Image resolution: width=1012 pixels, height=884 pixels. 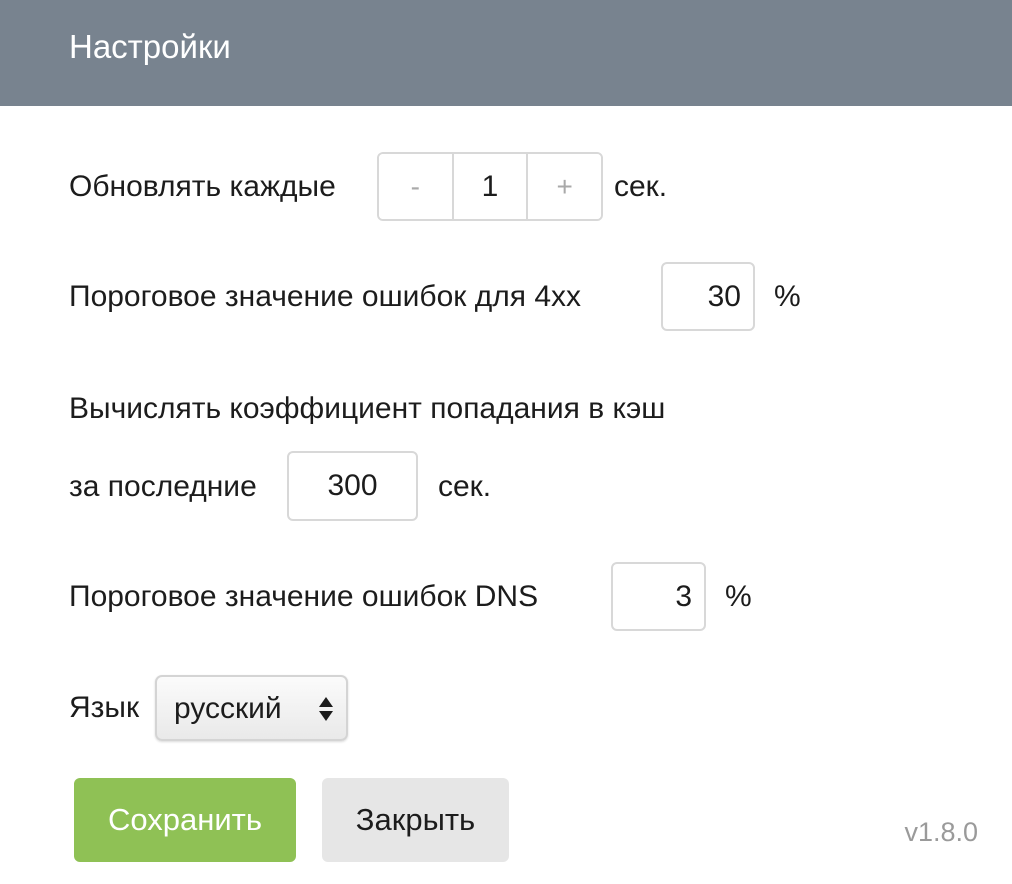 I want to click on settings-header: Настройки, so click(x=506, y=53).